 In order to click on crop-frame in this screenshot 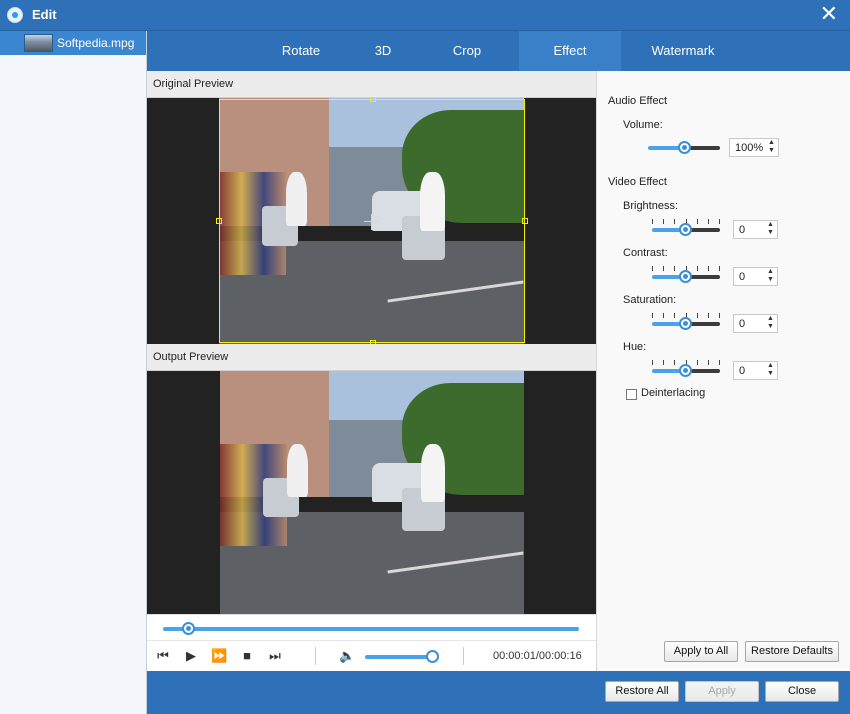, I will do `click(372, 221)`.